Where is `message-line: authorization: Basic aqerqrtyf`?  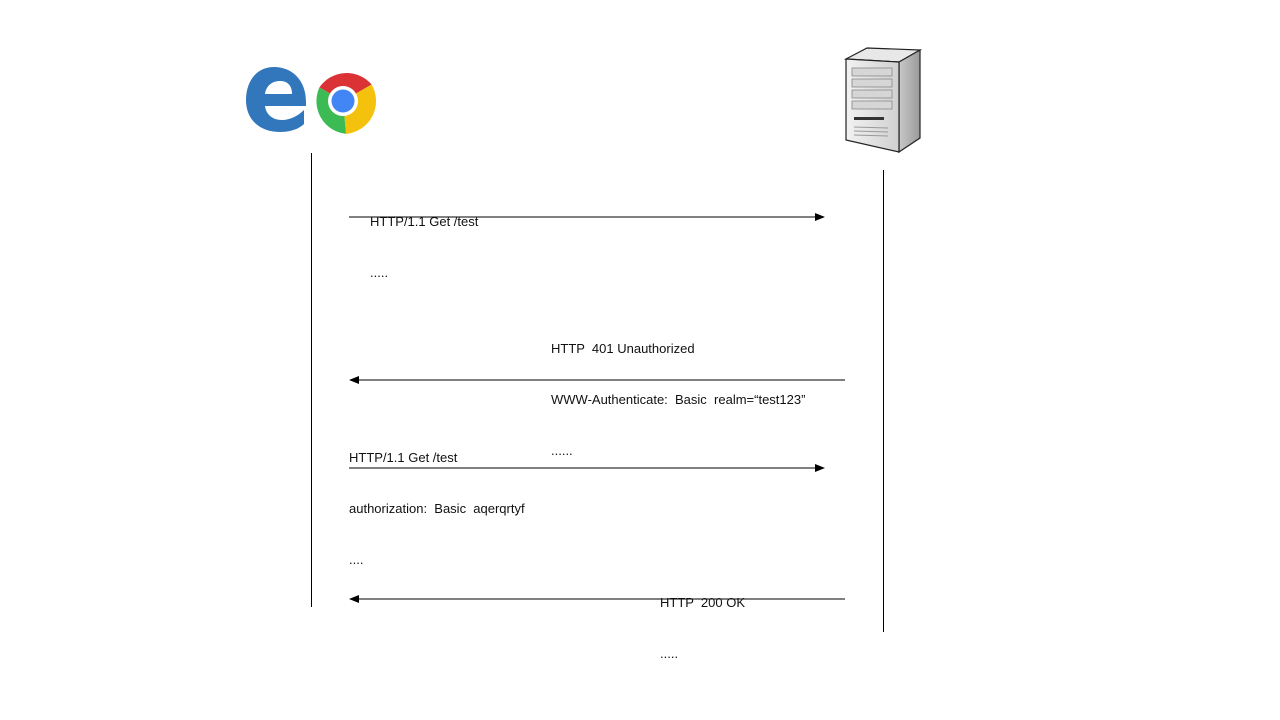 message-line: authorization: Basic aqerqrtyf is located at coordinates (437, 508).